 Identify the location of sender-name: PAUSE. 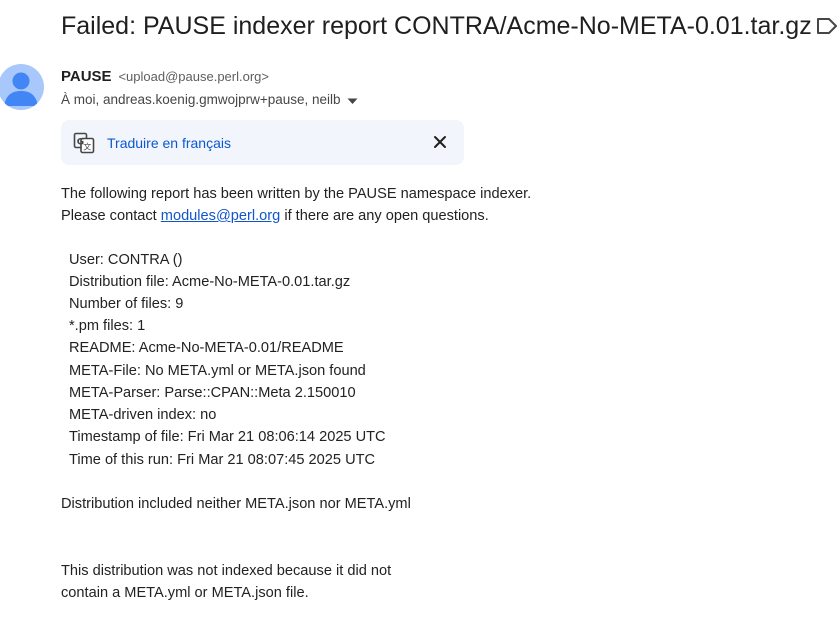
(86, 76).